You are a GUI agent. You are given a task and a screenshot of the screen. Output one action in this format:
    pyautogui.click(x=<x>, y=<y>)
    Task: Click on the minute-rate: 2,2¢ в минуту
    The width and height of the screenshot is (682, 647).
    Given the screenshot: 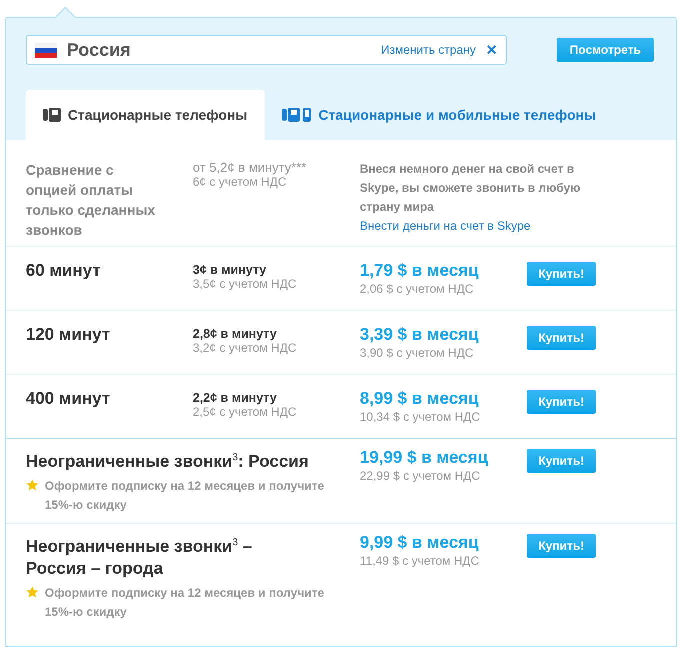 What is the action you would take?
    pyautogui.click(x=235, y=397)
    